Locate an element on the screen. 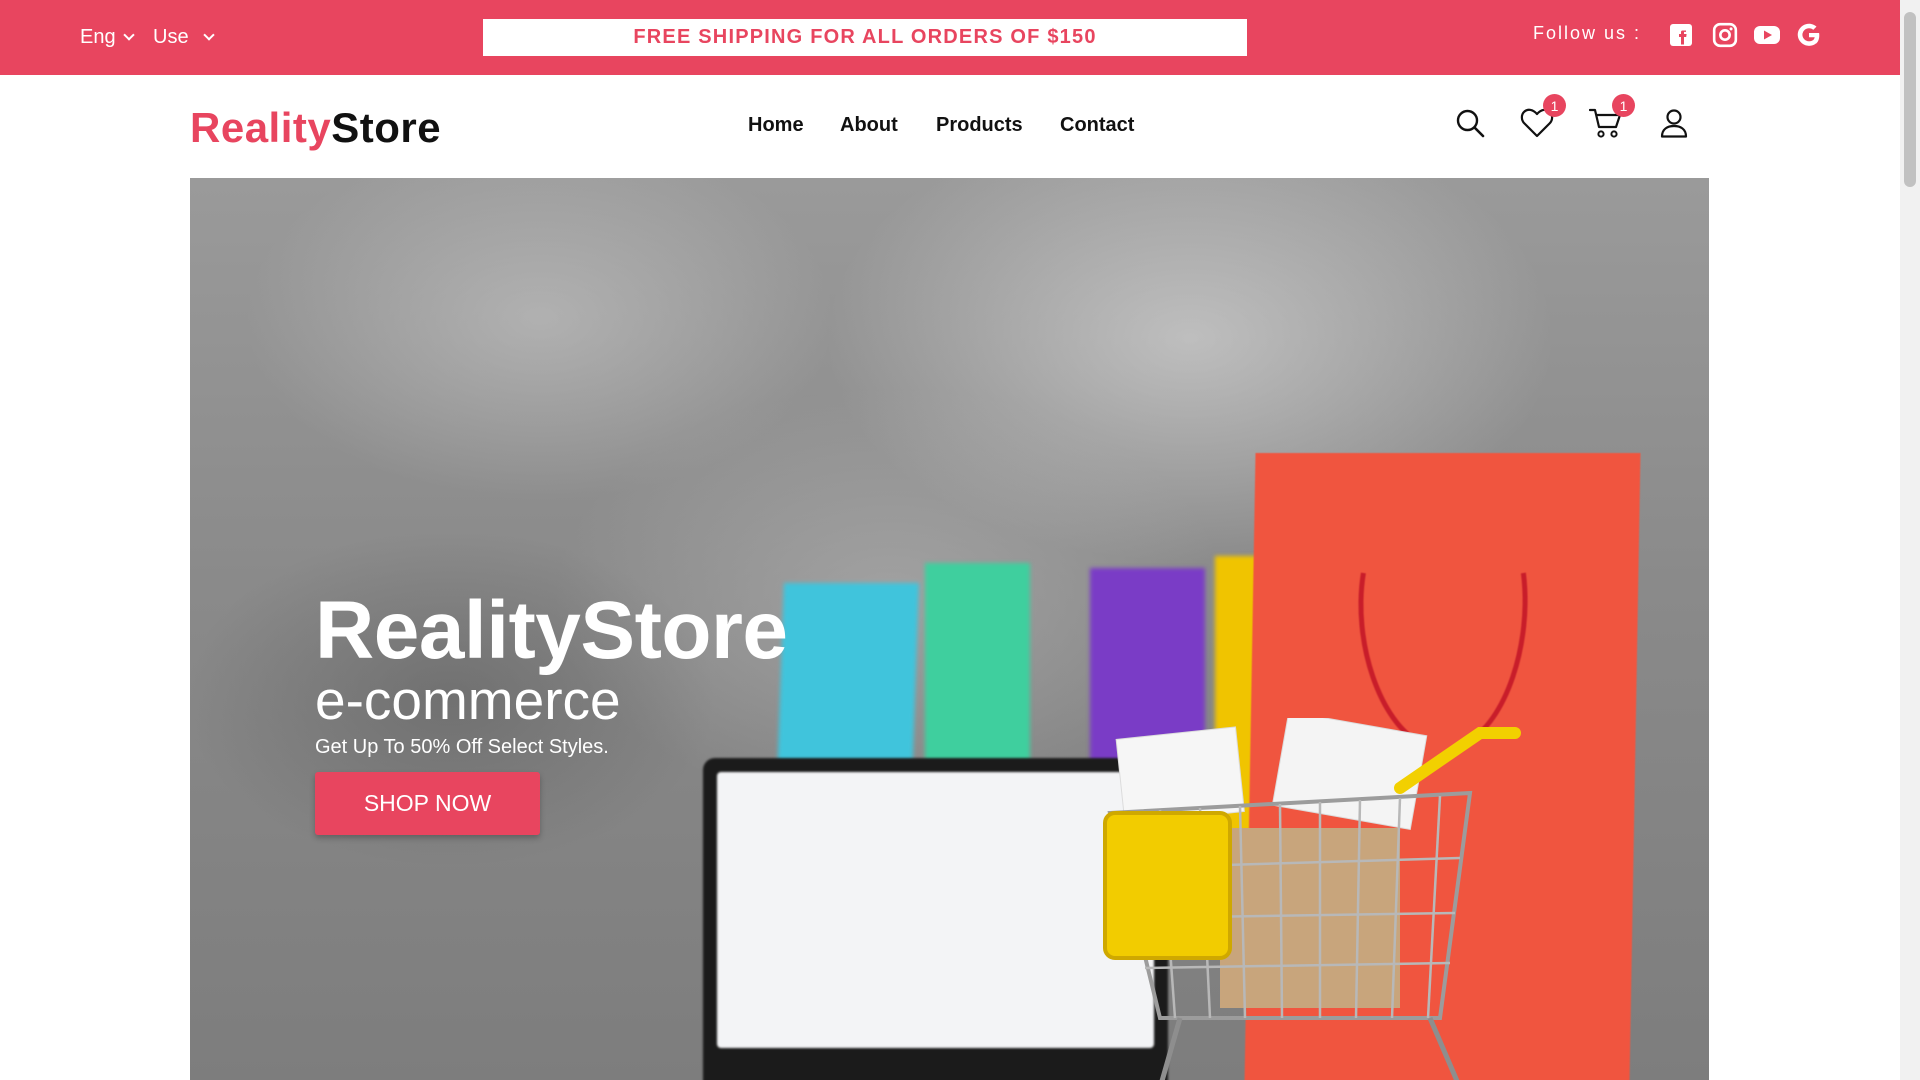 The image size is (1920, 1080). hero-subtitle: e-commerce is located at coordinates (468, 700).